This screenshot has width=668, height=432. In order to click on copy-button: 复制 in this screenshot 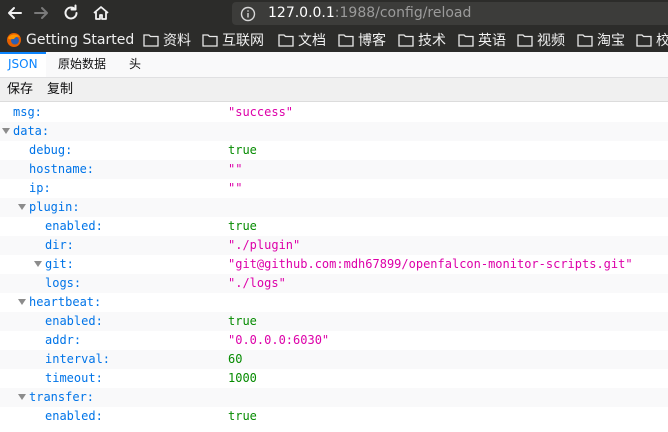, I will do `click(60, 90)`.